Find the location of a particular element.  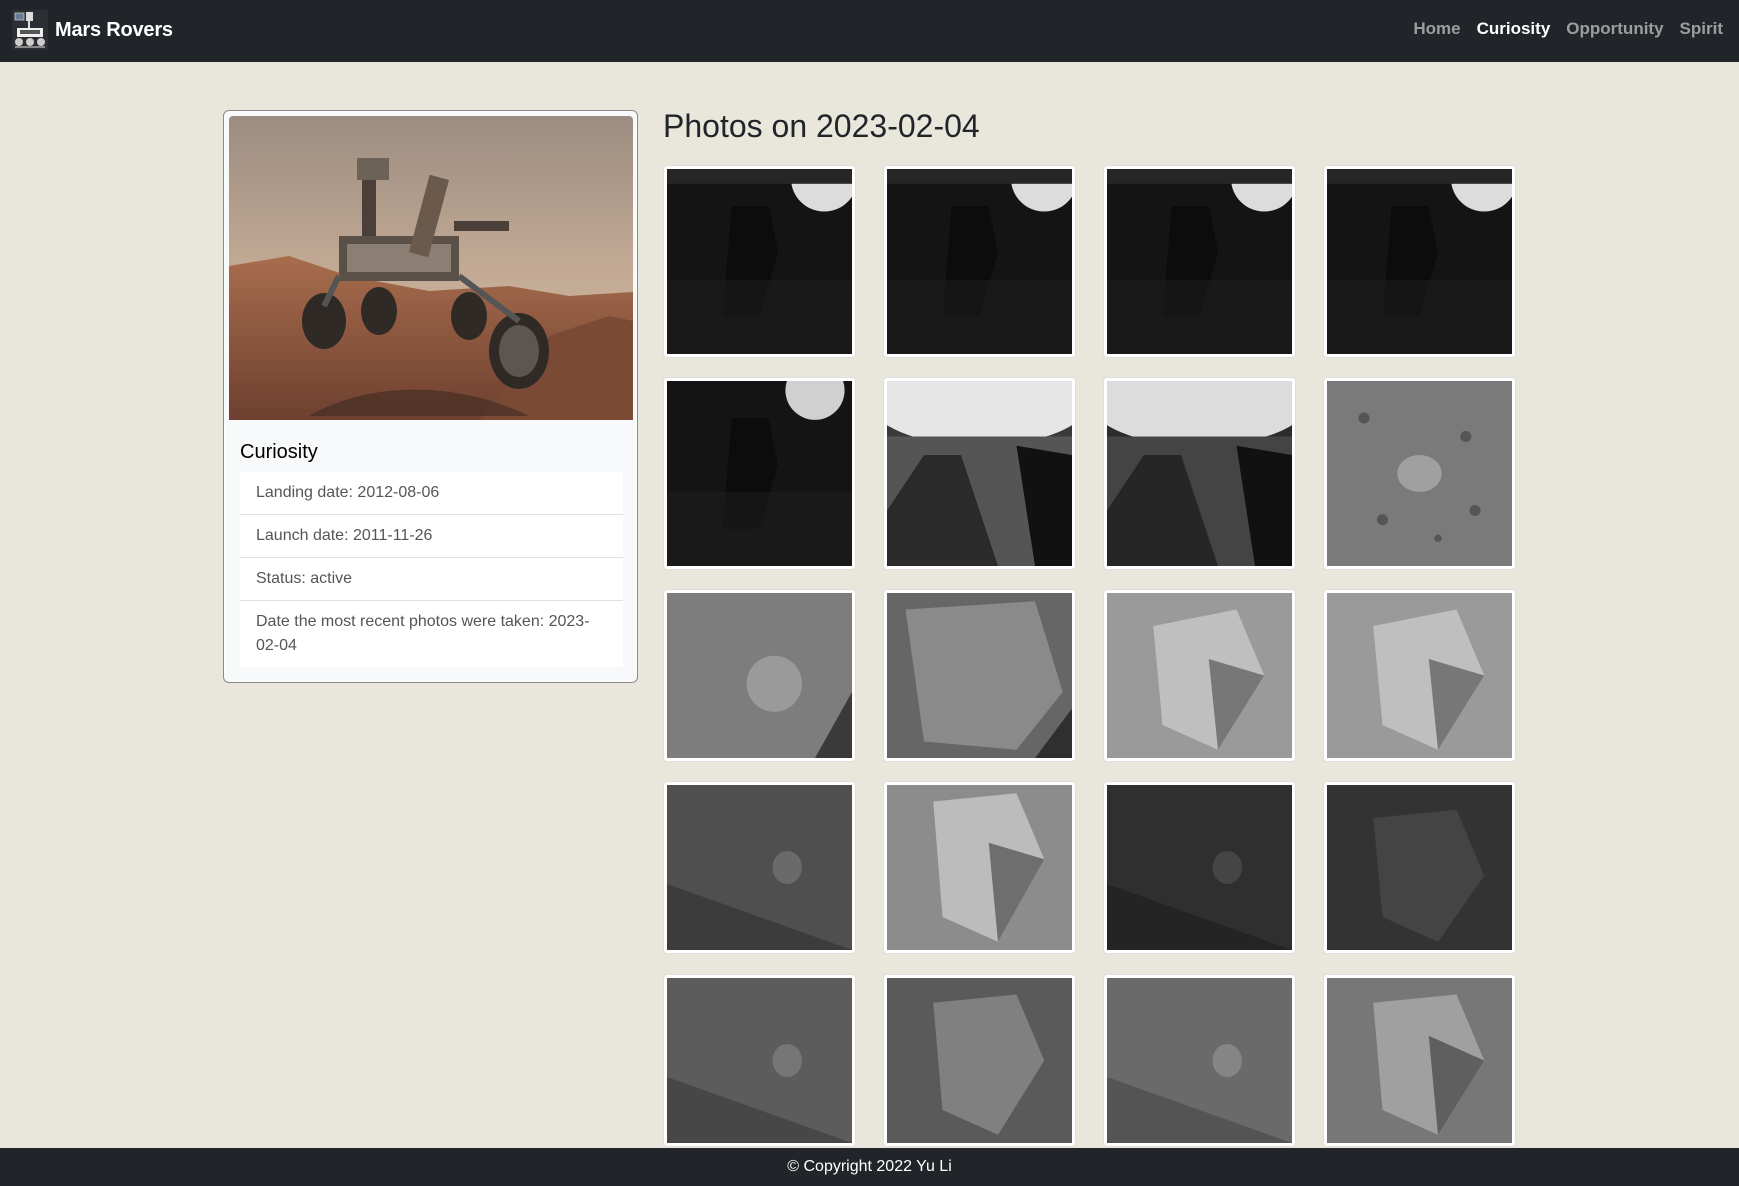

launch-date: Launch date: 2011-11-26 is located at coordinates (431, 536).